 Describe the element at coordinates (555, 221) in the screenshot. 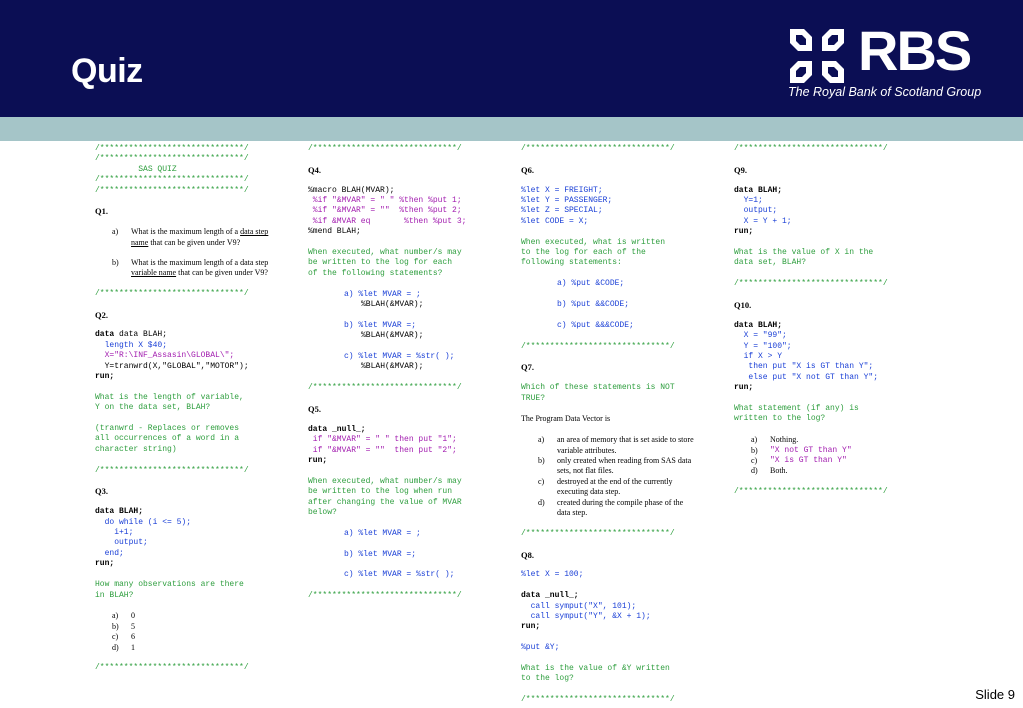

I see `q6-code-line: %let CODE = X;` at that location.